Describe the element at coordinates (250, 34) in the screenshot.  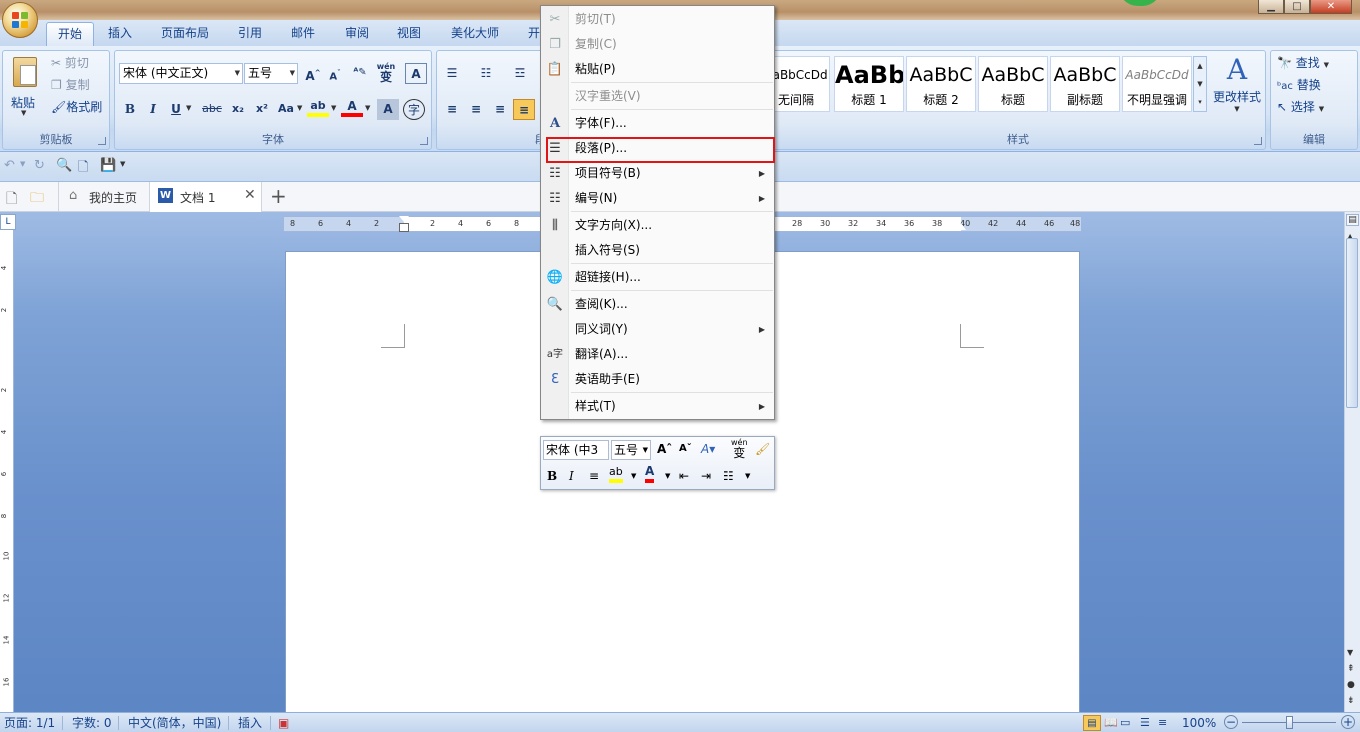
I see `tab-references: 引用` at that location.